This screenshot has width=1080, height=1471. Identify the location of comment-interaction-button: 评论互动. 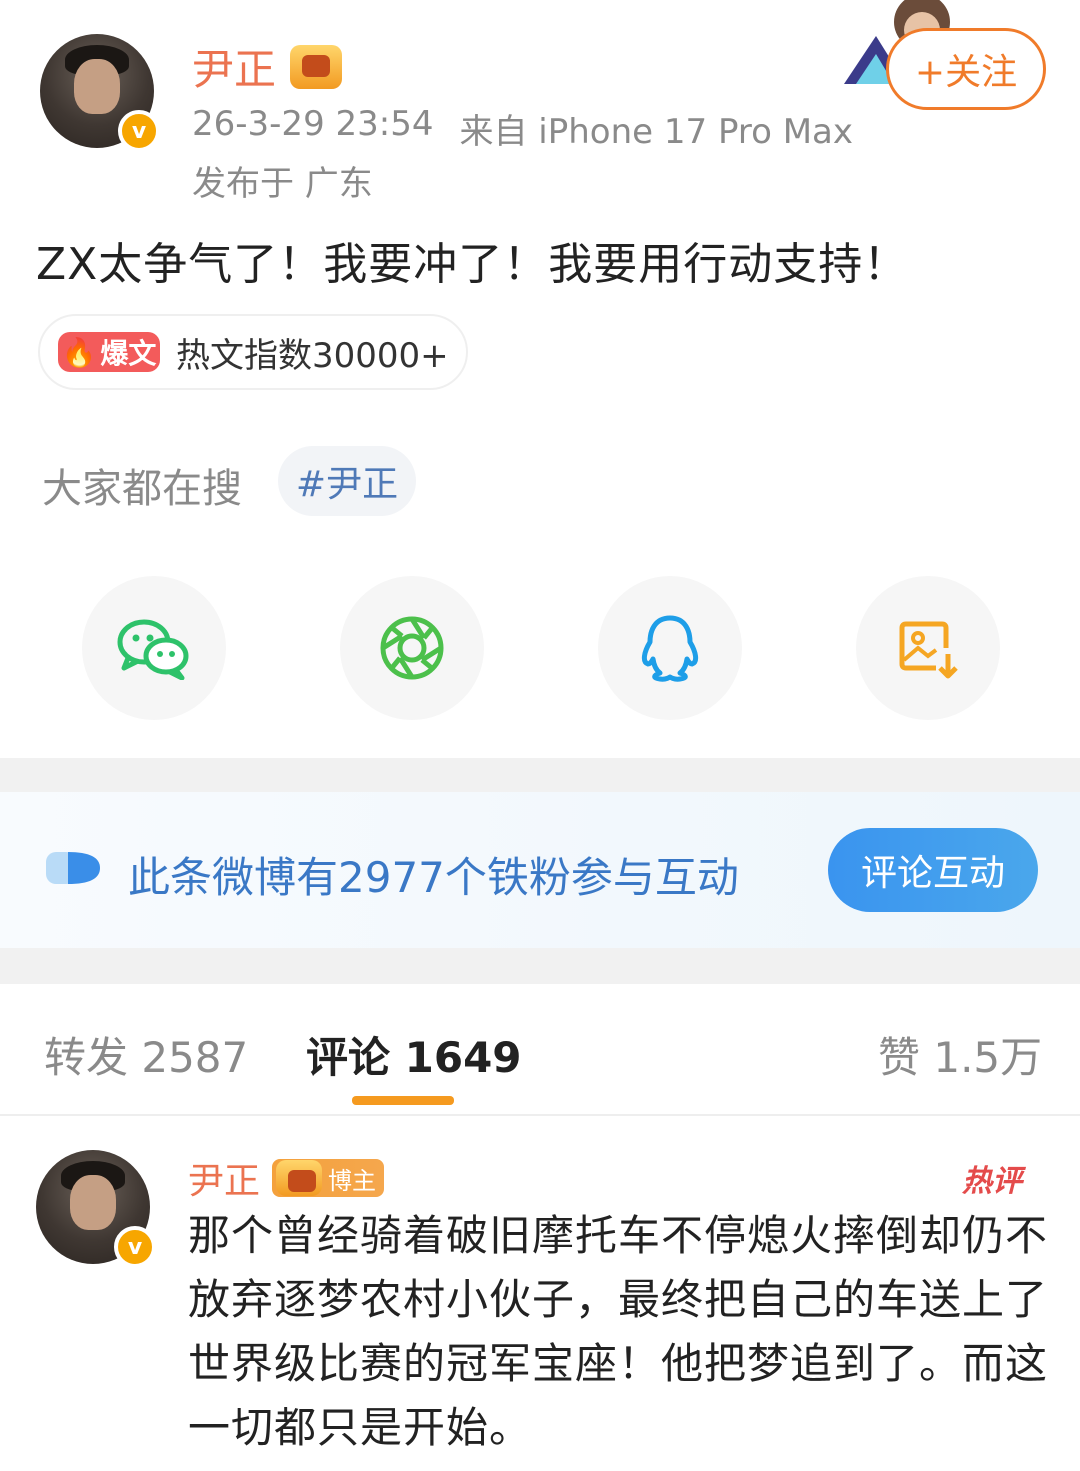
(933, 870).